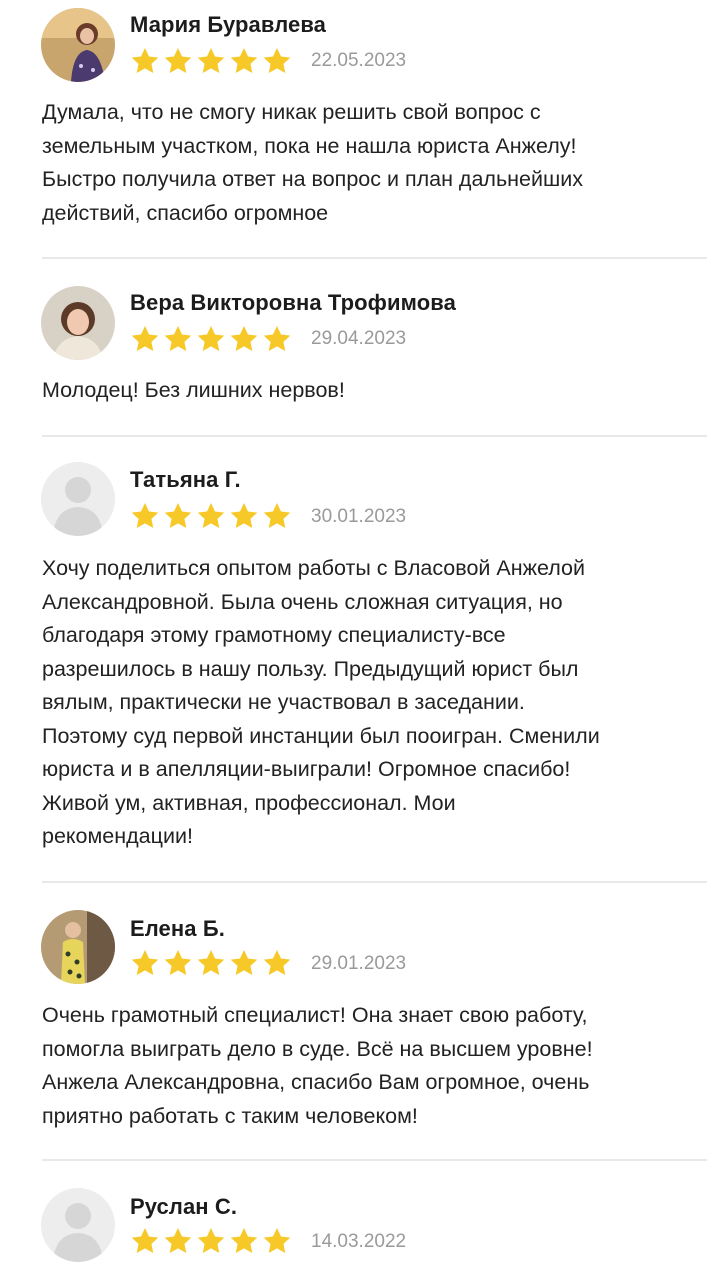 The height and width of the screenshot is (1280, 719). I want to click on review-date: 29.04.2023, so click(359, 338).